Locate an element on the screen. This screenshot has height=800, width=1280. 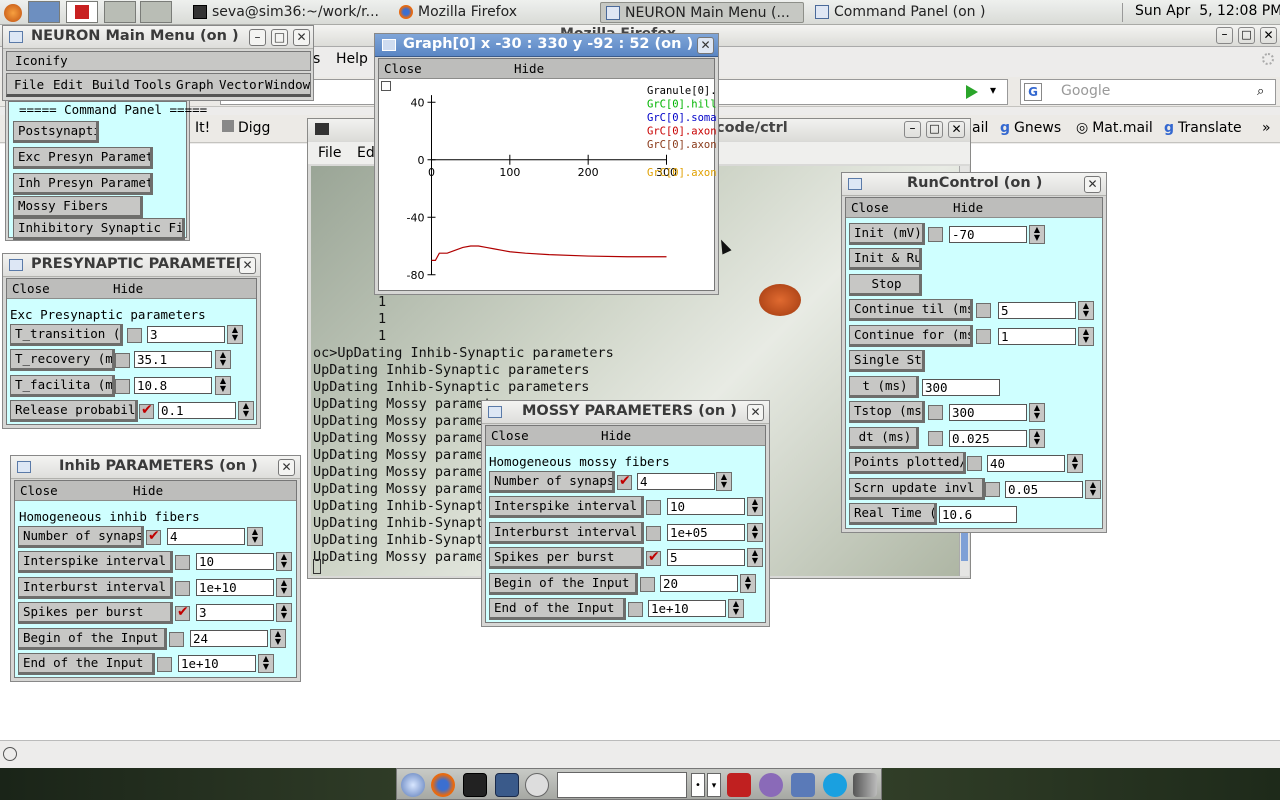
interspike-field: 10 is located at coordinates (706, 506).